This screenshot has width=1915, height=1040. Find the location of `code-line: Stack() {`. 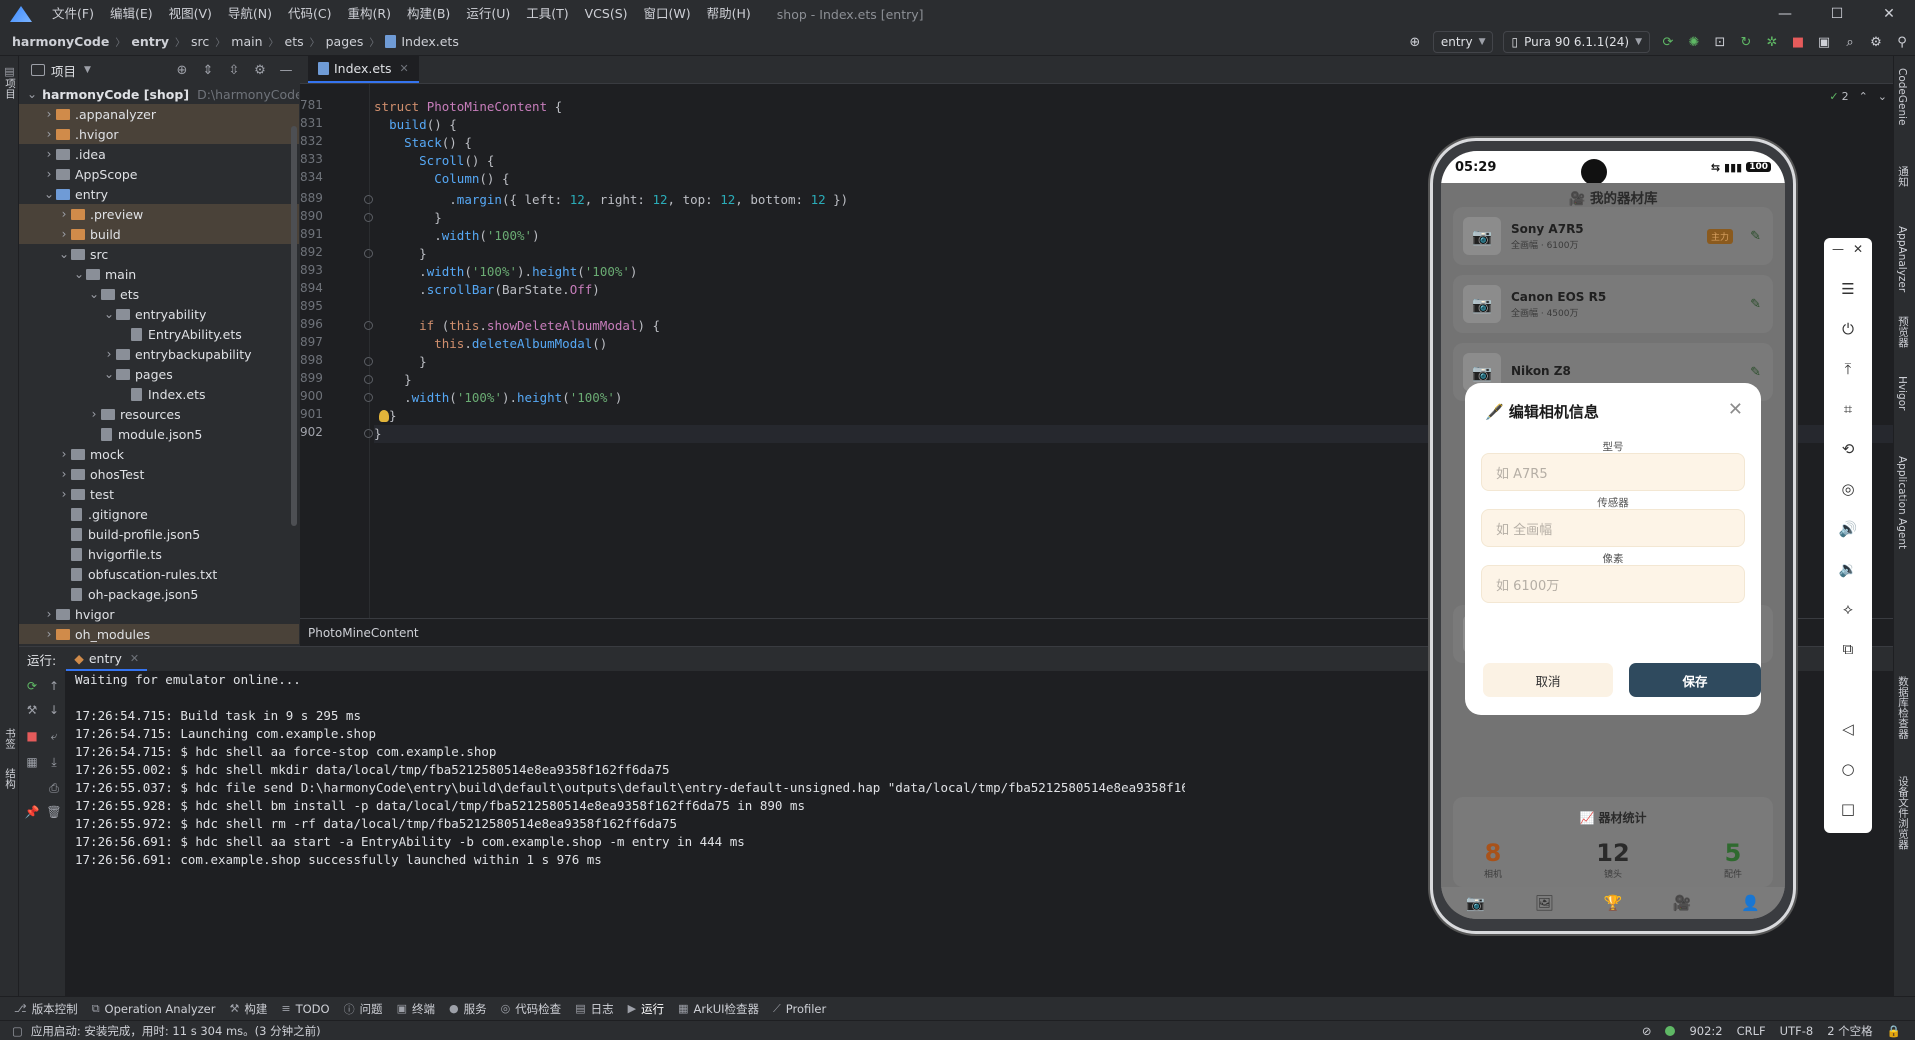

code-line: Stack() { is located at coordinates (423, 143).